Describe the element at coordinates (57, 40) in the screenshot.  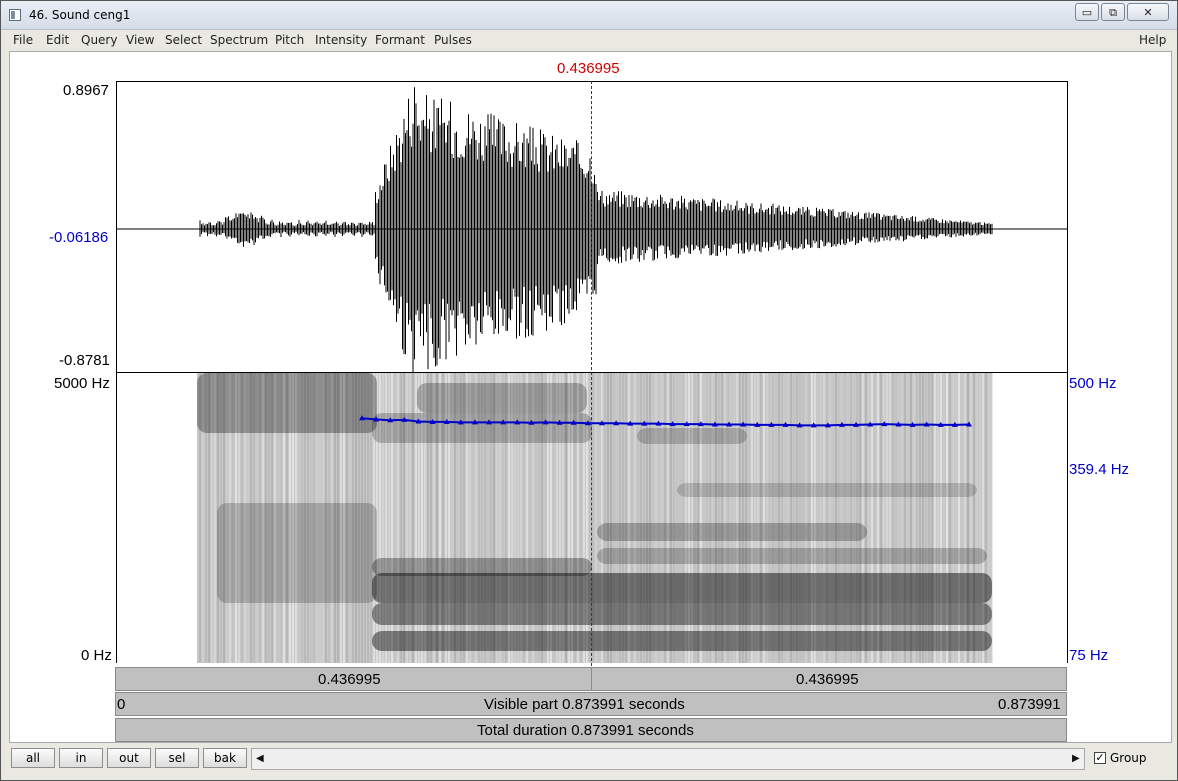
I see `menu-edit: Edit` at that location.